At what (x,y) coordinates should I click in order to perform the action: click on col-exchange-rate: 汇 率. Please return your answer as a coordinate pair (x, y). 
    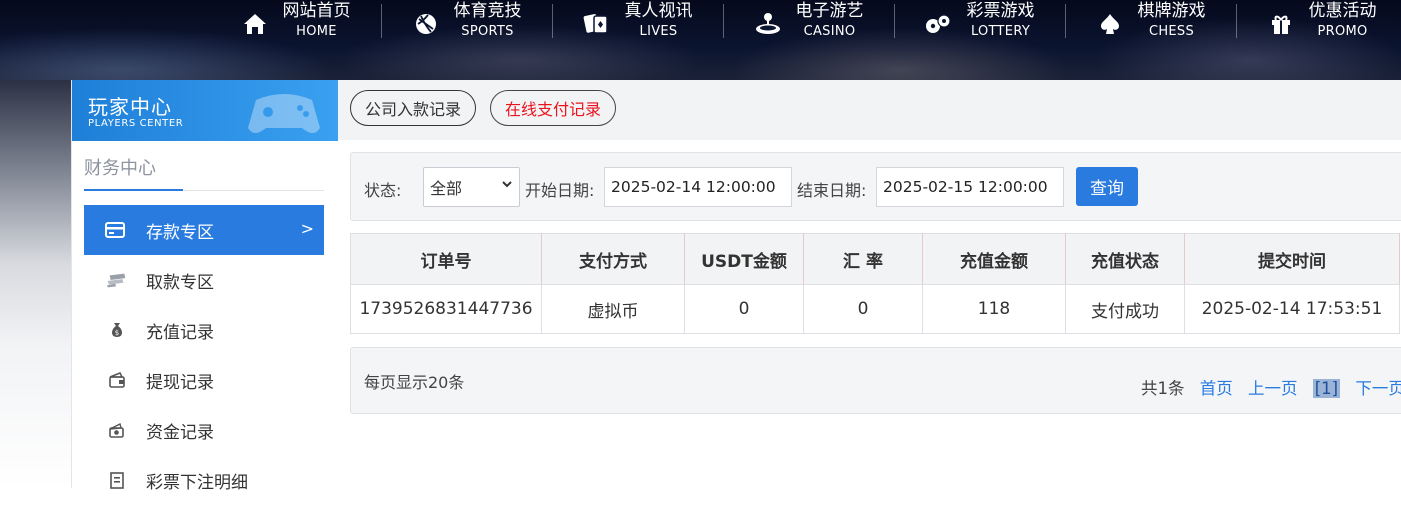
    Looking at the image, I should click on (863, 259).